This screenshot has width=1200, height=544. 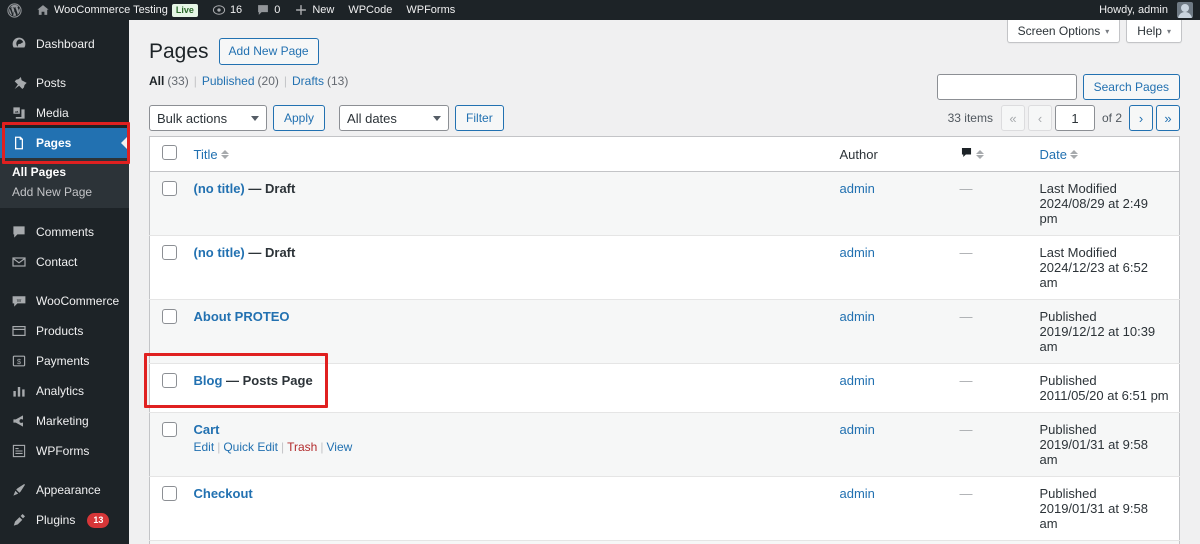 I want to click on new-content-button: New, so click(x=314, y=10).